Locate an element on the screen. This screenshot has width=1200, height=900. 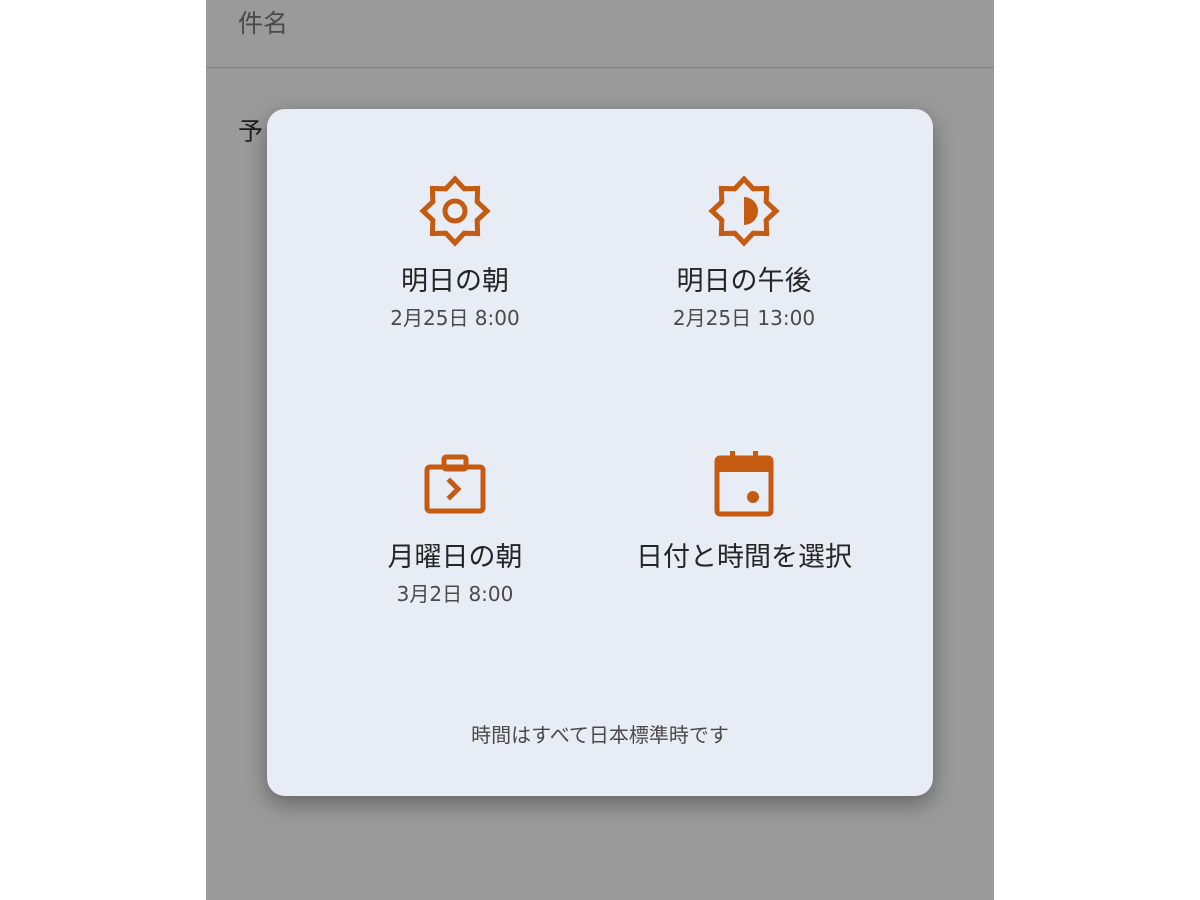
option-time: 2月25日 8:00 is located at coordinates (455, 318).